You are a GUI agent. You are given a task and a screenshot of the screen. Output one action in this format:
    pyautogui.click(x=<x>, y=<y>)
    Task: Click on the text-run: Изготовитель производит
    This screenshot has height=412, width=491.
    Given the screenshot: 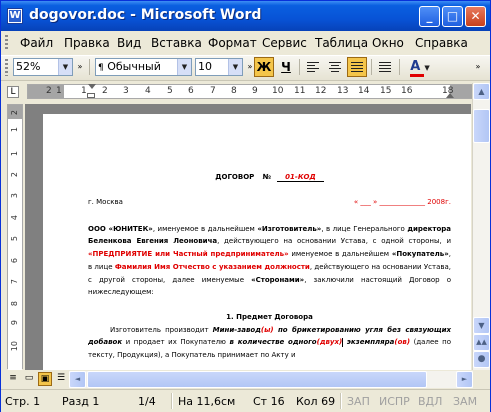 What is the action you would take?
    pyautogui.click(x=161, y=329)
    